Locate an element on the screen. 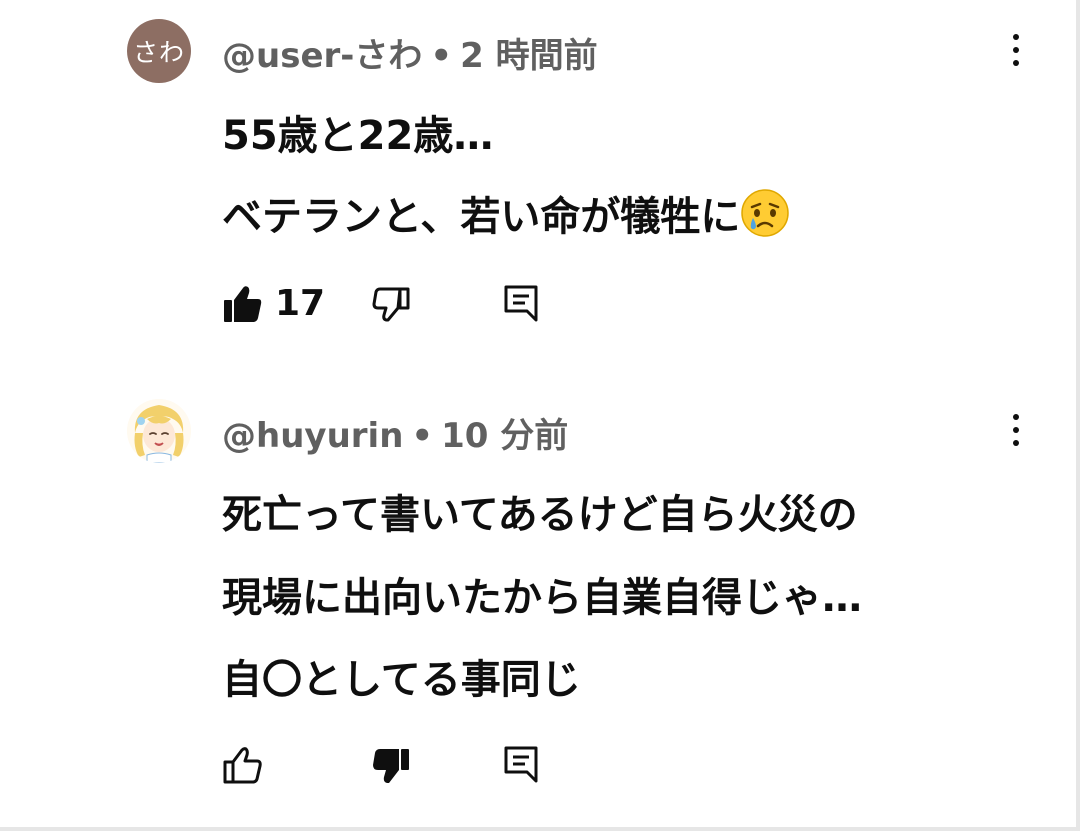 The image size is (1080, 831). comment-meta: @huyurin • 10 分前 is located at coordinates (395, 432).